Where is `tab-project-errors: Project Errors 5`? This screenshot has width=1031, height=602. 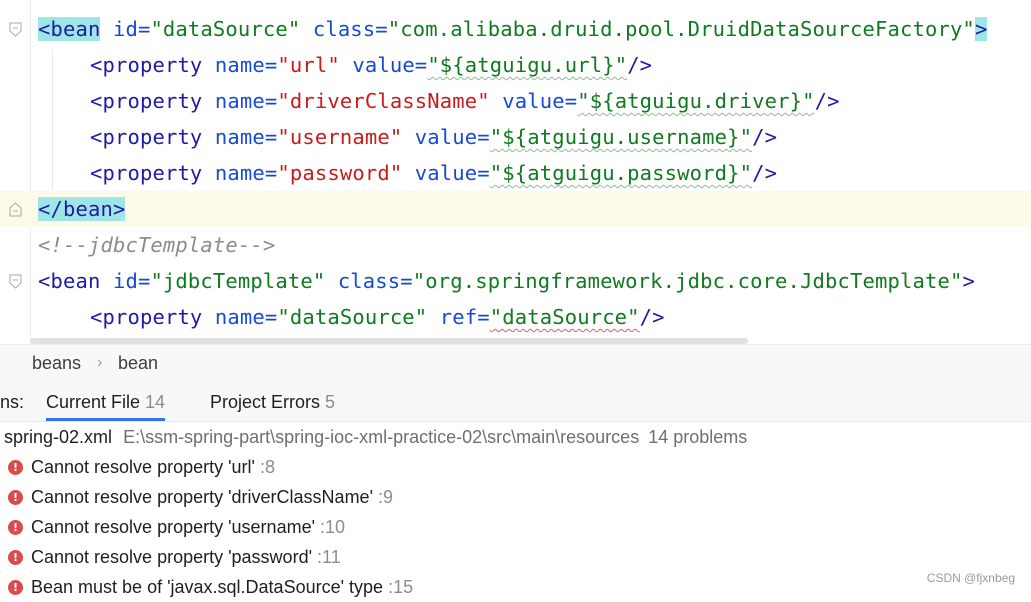 tab-project-errors: Project Errors 5 is located at coordinates (272, 402).